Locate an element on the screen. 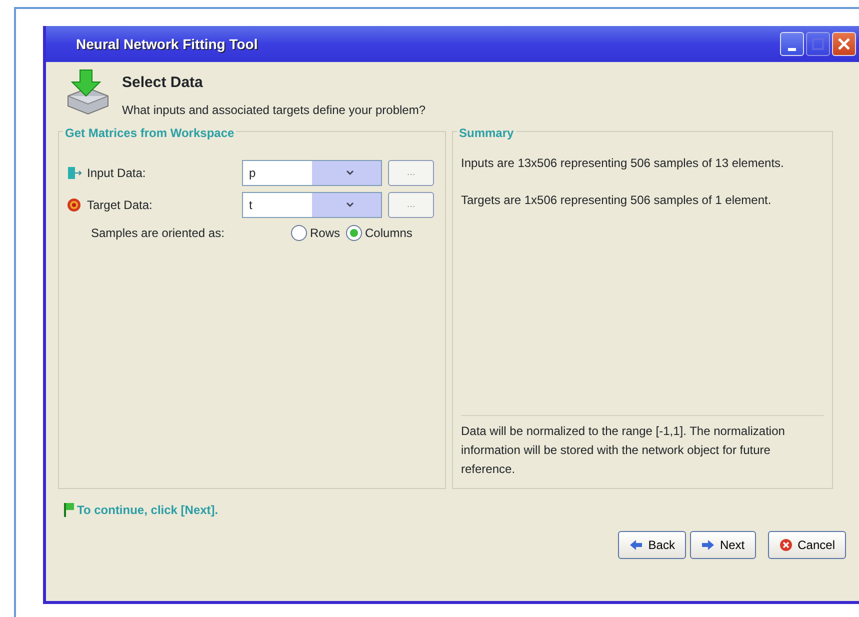 The width and height of the screenshot is (859, 617). hint-text: To continue, click [Next]. is located at coordinates (147, 510).